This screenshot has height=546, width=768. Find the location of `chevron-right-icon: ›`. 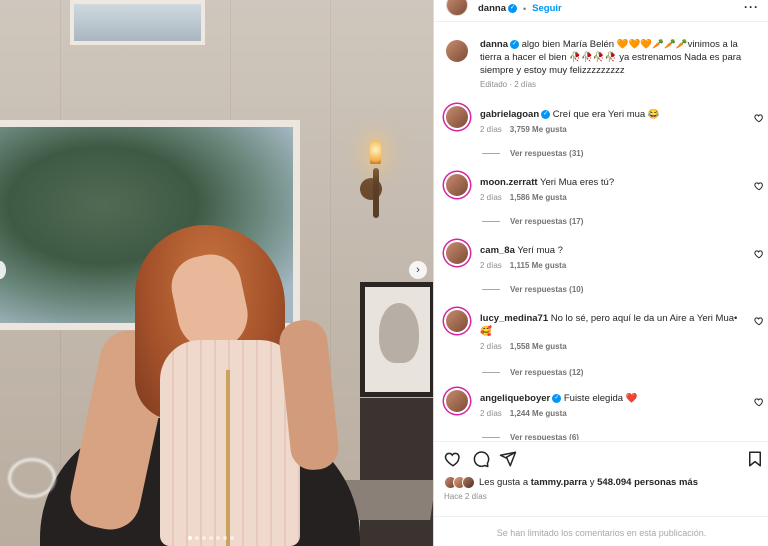

chevron-right-icon: › is located at coordinates (418, 270).